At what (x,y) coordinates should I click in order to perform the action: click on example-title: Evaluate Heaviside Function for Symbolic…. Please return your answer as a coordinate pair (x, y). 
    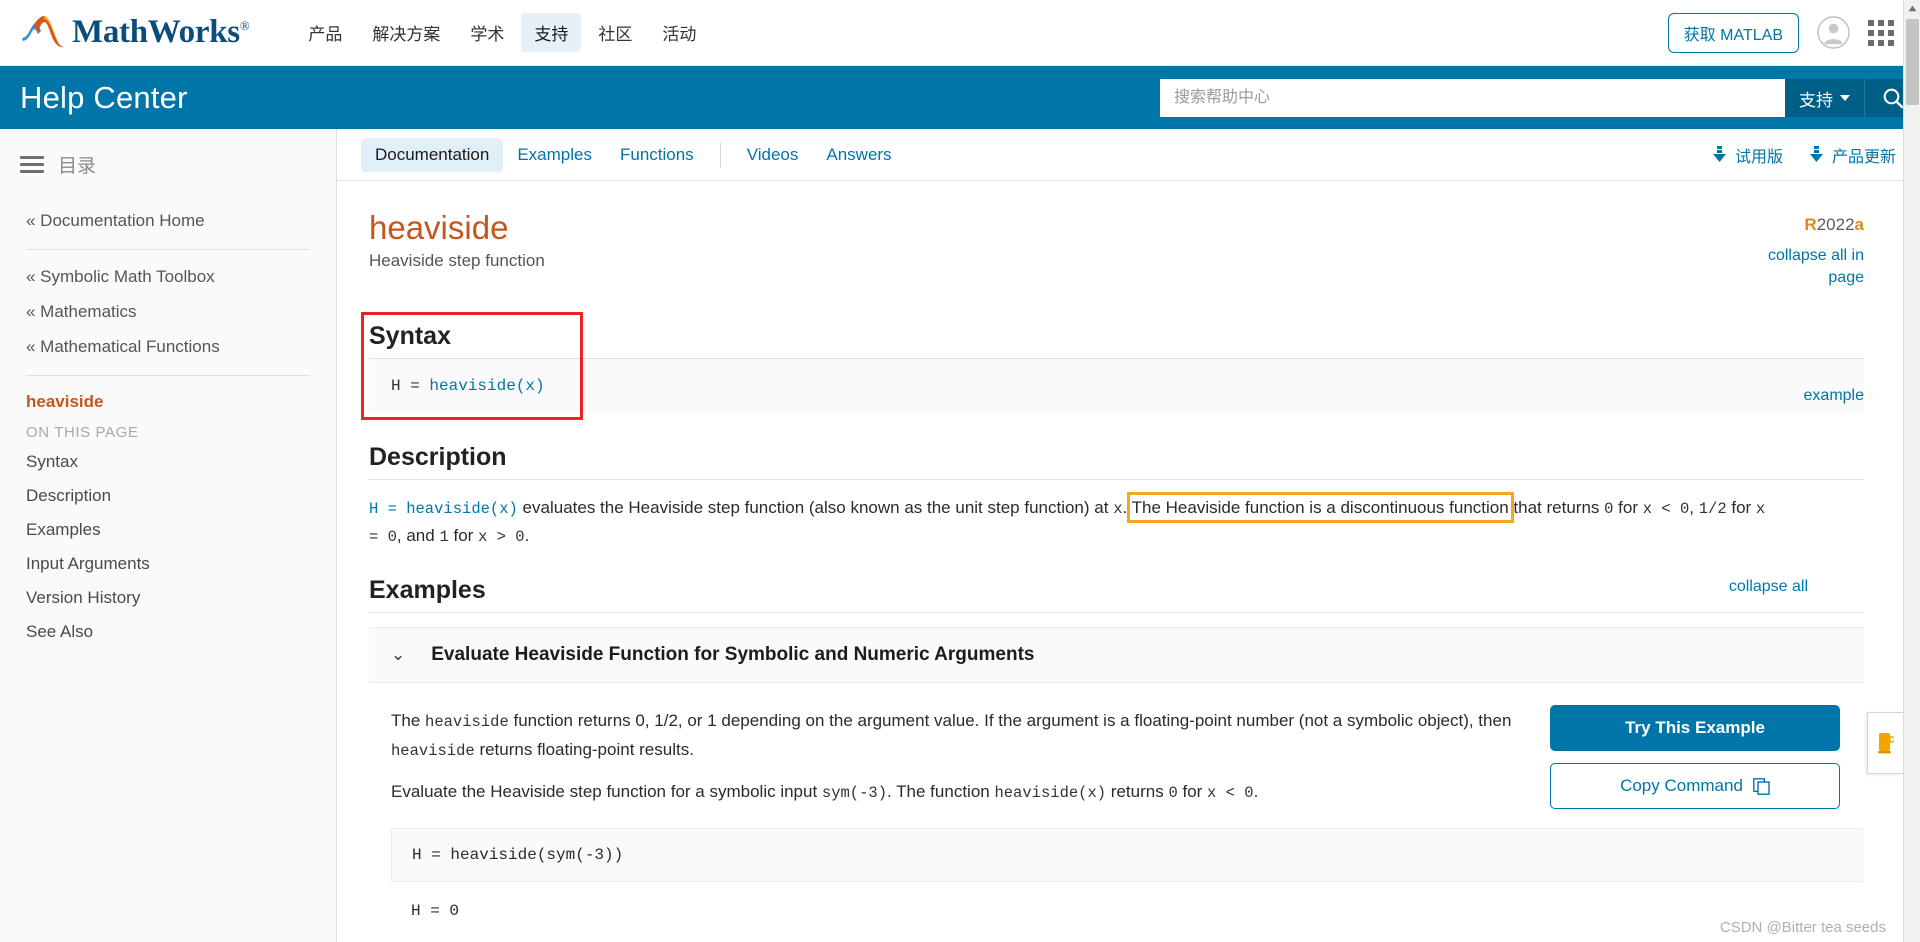
    Looking at the image, I should click on (733, 655).